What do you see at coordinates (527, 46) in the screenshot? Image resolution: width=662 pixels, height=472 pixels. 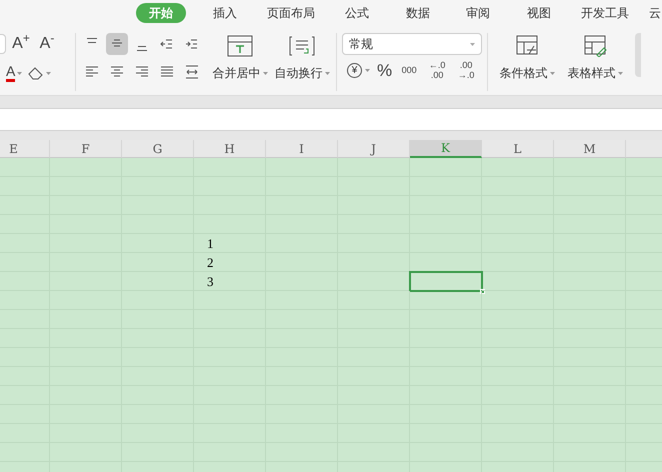 I see `table-not-equal-icon` at bounding box center [527, 46].